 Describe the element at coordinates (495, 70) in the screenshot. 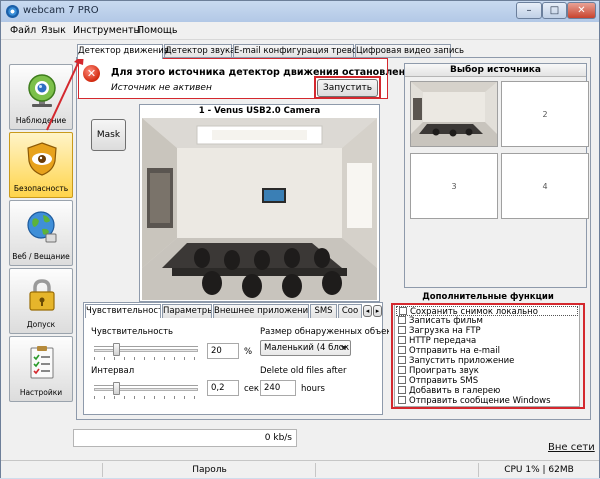

I see `source-selection-title: Выбор источника` at that location.